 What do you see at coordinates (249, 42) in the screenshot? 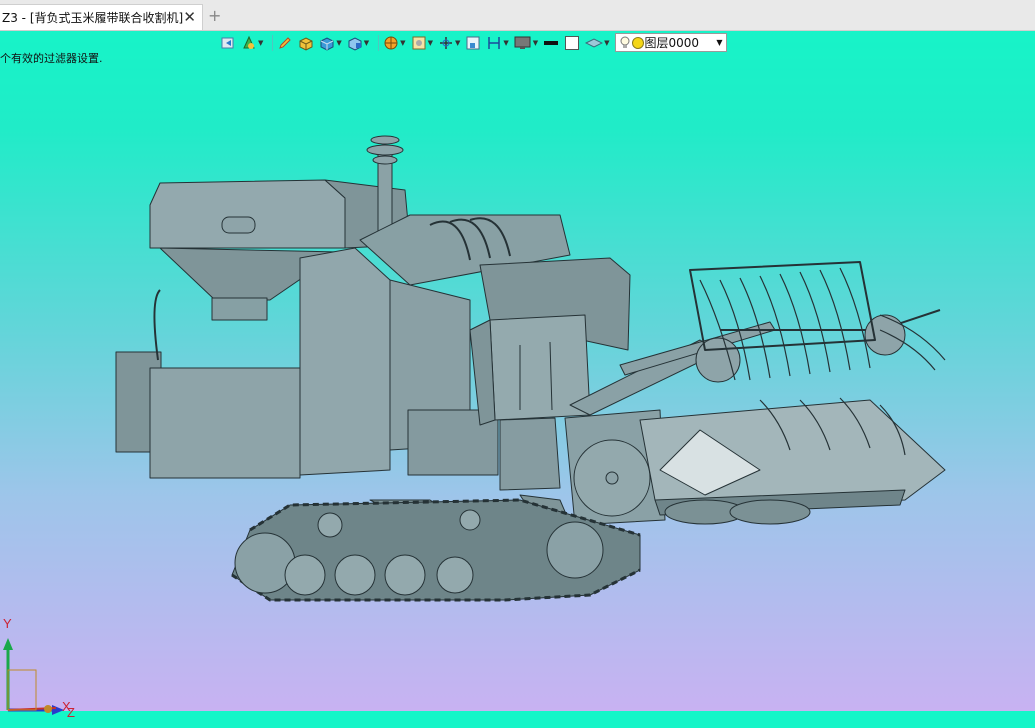
I see `render-mode-icon` at bounding box center [249, 42].